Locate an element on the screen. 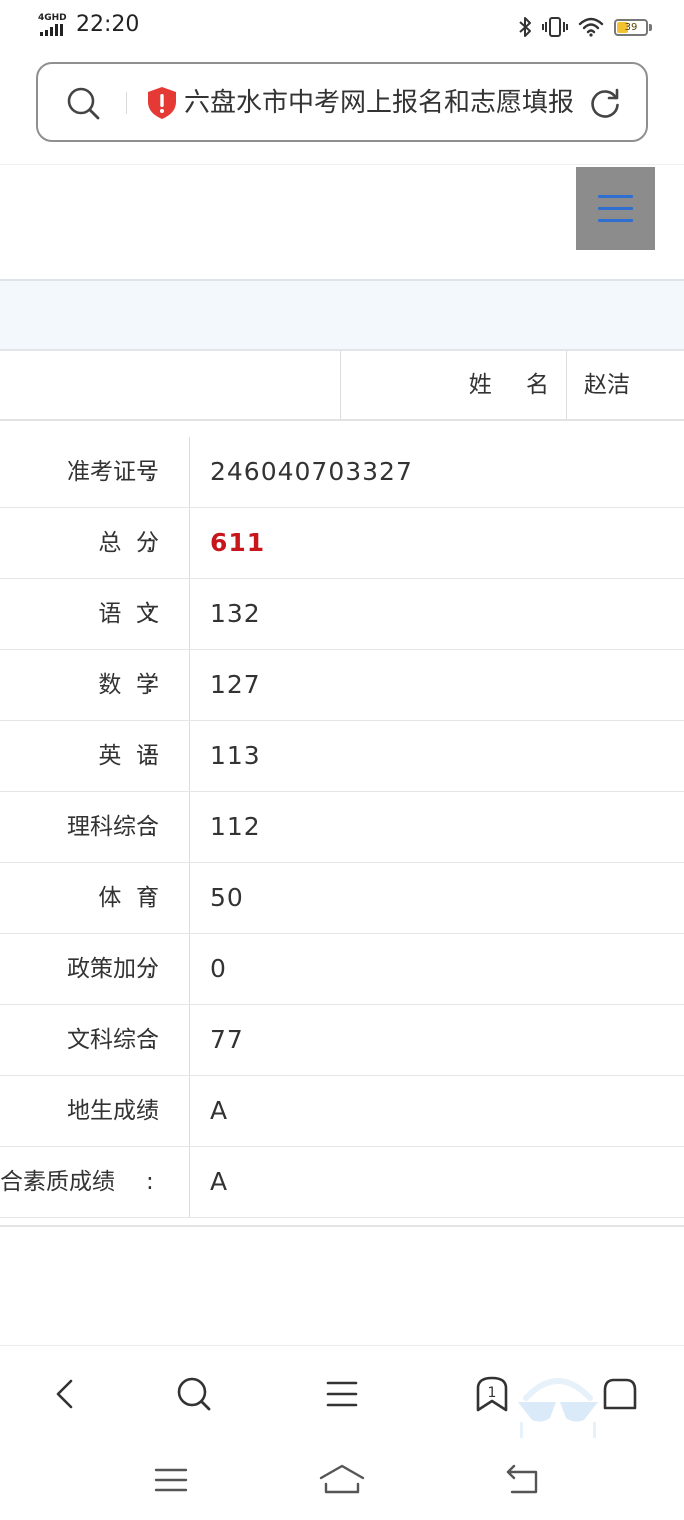 The width and height of the screenshot is (684, 1520). tabs-icon: 1 is located at coordinates (492, 1394).